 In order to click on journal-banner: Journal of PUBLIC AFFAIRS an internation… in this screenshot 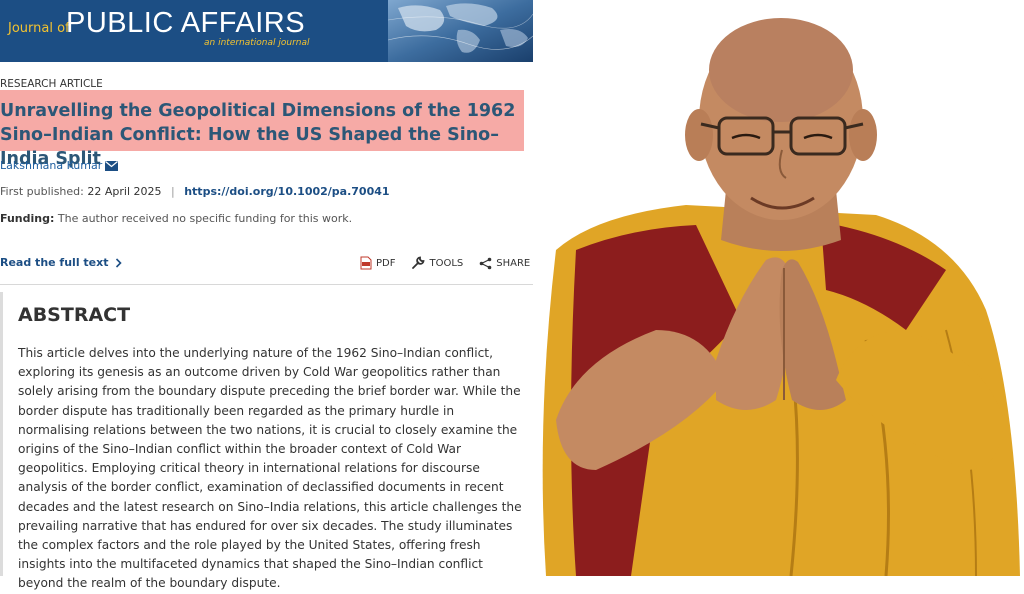, I will do `click(266, 31)`.